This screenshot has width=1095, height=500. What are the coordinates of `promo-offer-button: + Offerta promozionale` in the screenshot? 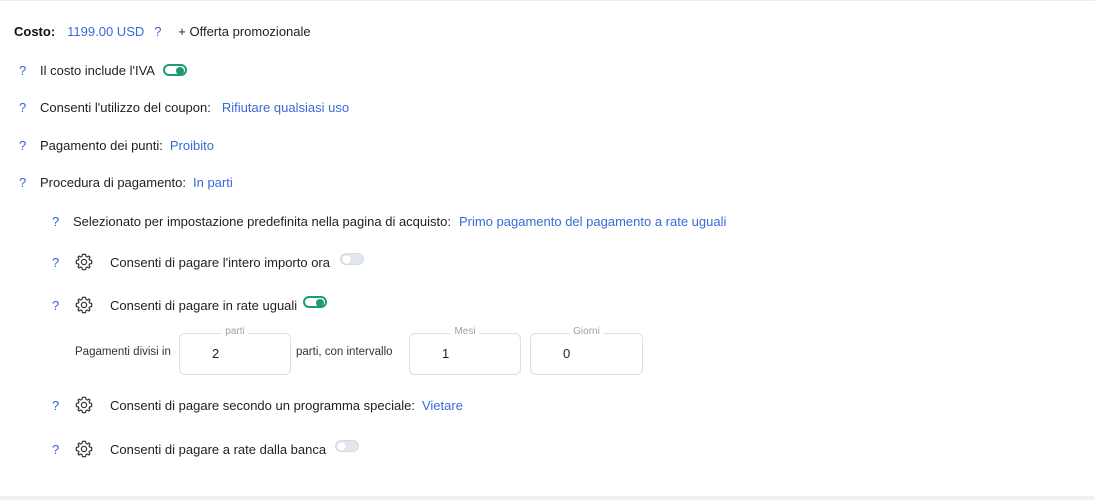 It's located at (244, 31).